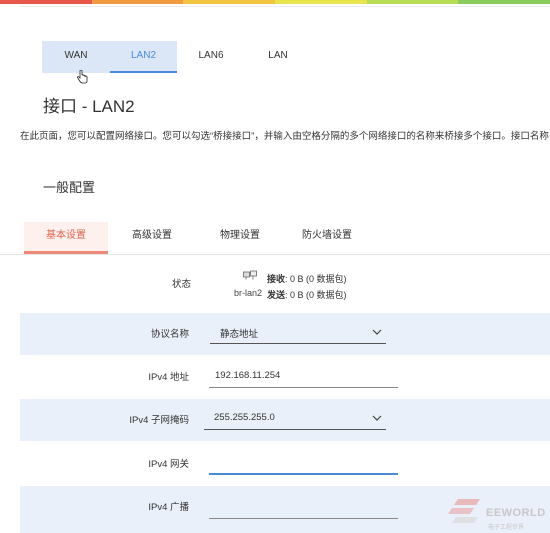  What do you see at coordinates (295, 419) in the screenshot?
I see `ipv4-netmask-select: 255.255.255.0` at bounding box center [295, 419].